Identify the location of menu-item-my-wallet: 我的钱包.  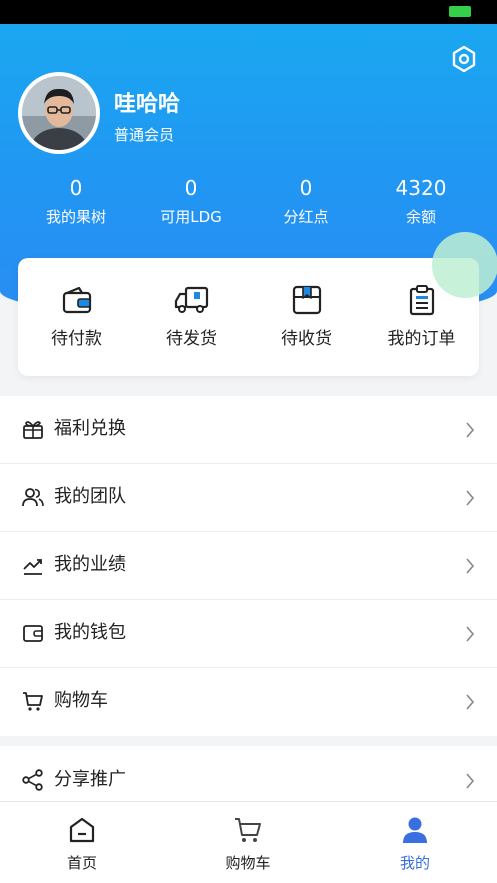
(248, 634).